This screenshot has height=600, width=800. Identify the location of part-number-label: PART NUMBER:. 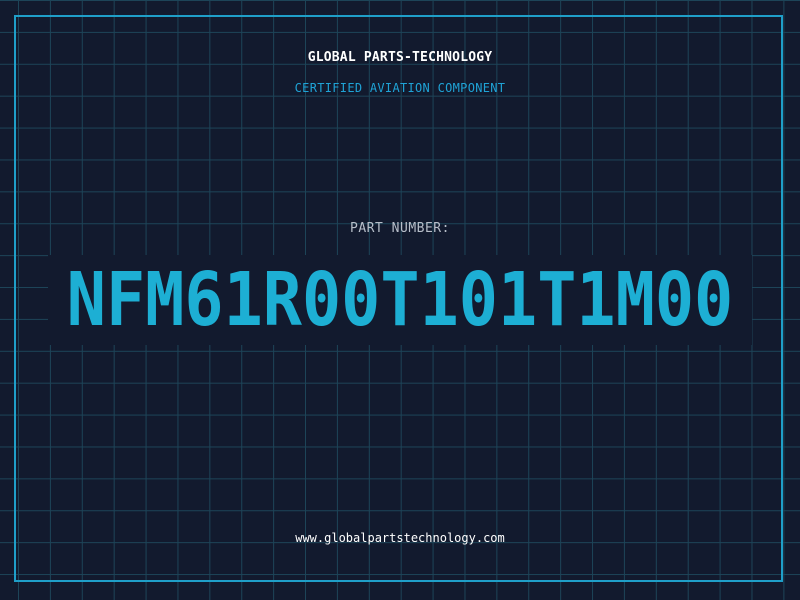
(400, 228).